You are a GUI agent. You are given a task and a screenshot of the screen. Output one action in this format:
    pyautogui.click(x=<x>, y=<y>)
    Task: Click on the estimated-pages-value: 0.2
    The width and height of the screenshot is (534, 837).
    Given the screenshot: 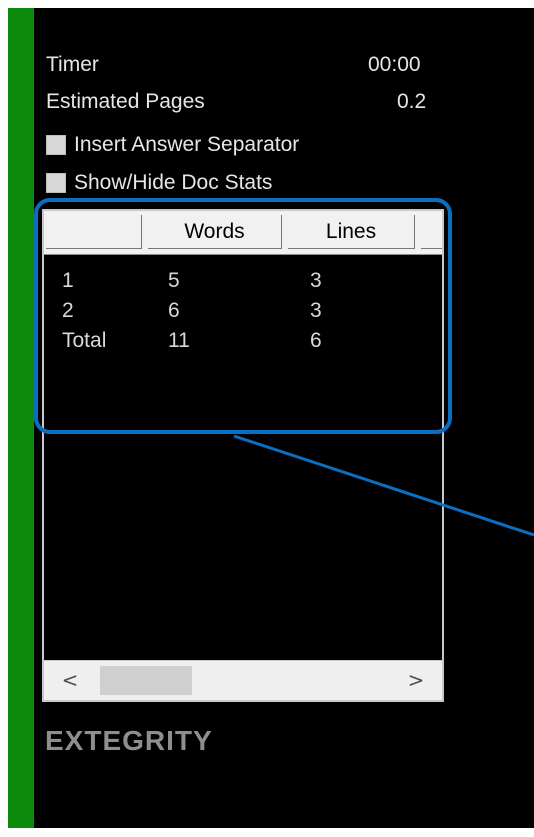 What is the action you would take?
    pyautogui.click(x=412, y=101)
    